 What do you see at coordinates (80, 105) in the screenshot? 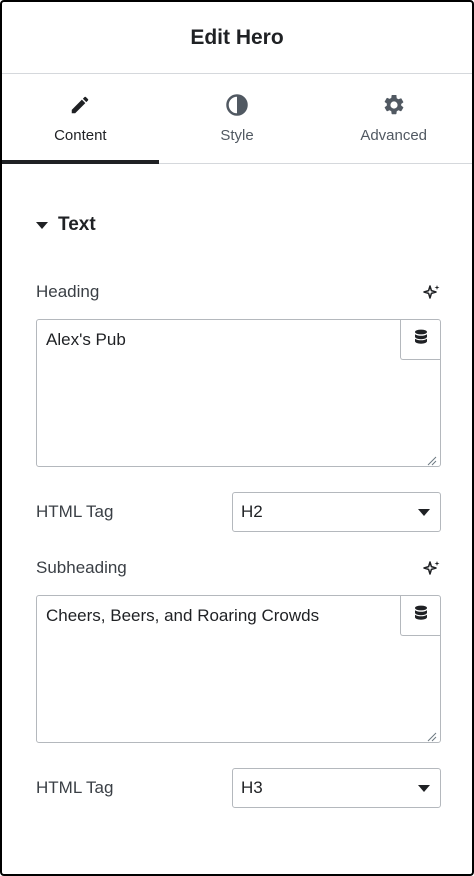
I see `pencil-icon` at bounding box center [80, 105].